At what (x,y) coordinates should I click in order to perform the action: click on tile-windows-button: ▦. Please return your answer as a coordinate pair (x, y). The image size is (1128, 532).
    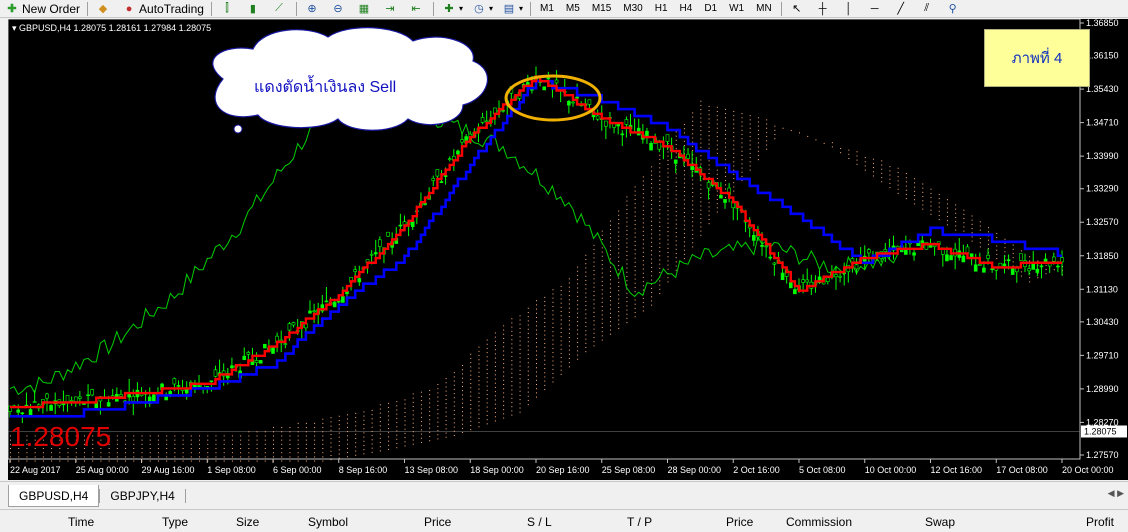
    Looking at the image, I should click on (365, 9).